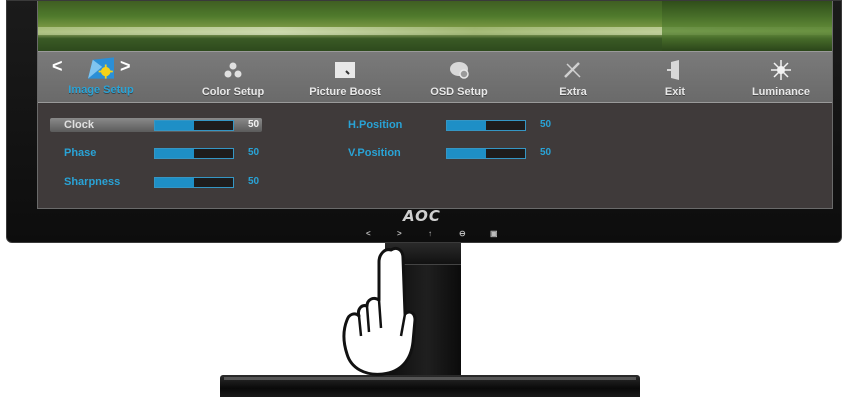 The width and height of the screenshot is (845, 397). Describe the element at coordinates (345, 92) in the screenshot. I see `tab-label: Picture Boost` at that location.